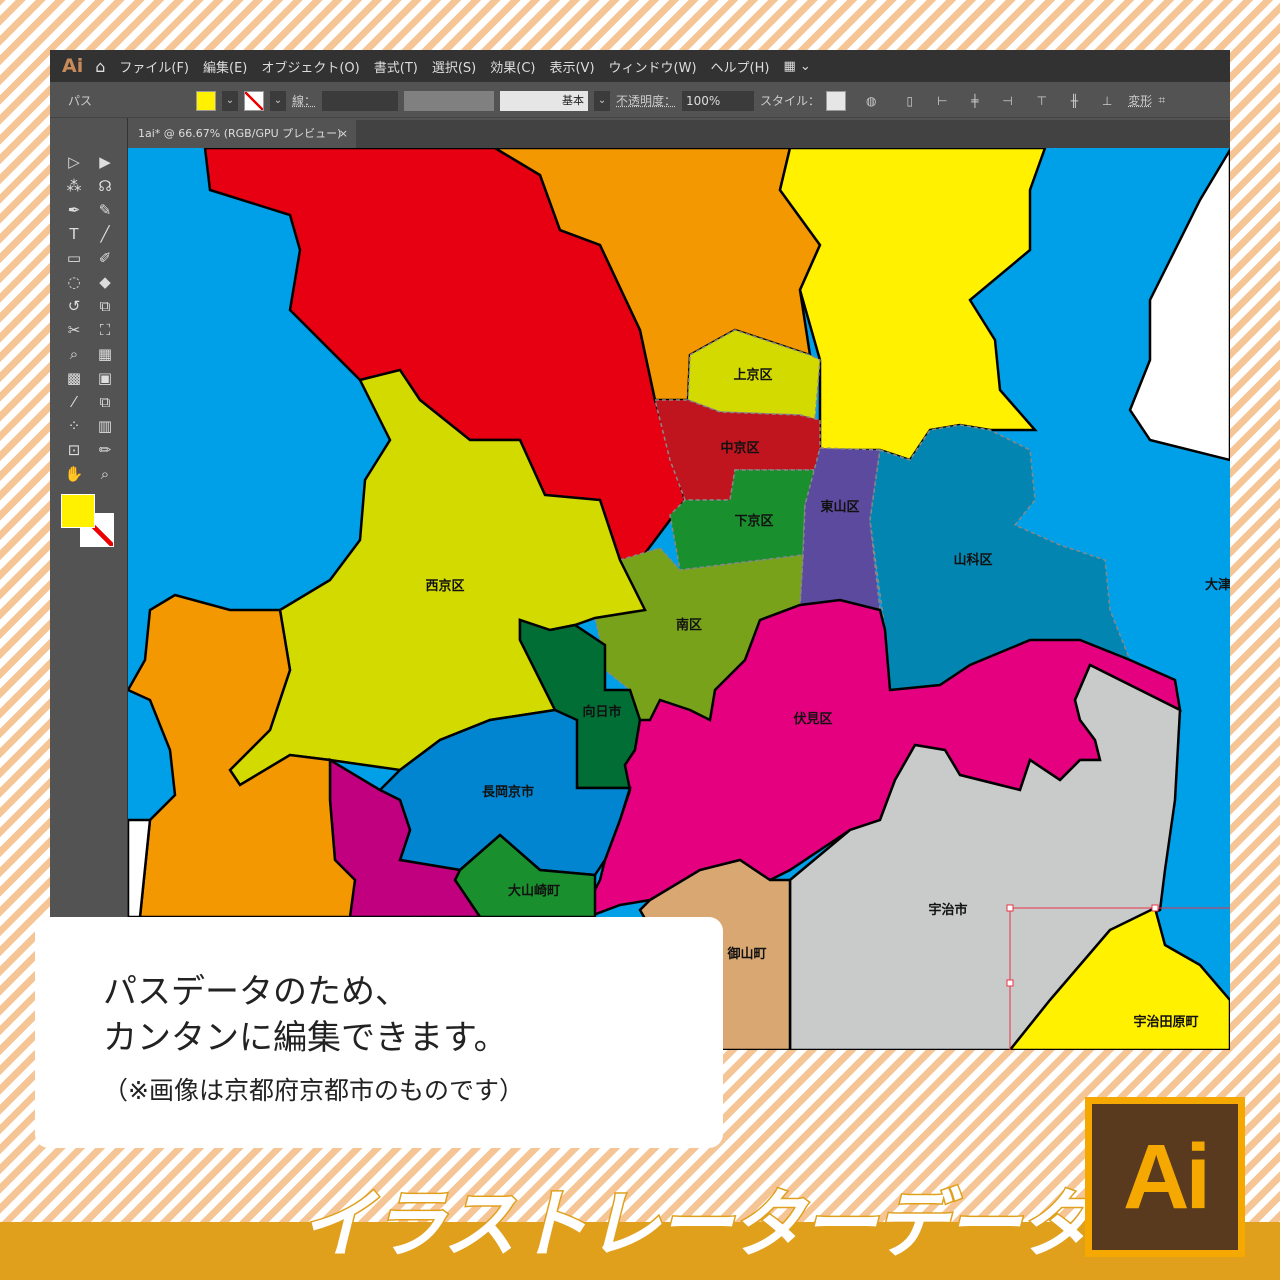  Describe the element at coordinates (571, 66) in the screenshot. I see `menu-view: 表示(V)` at that location.